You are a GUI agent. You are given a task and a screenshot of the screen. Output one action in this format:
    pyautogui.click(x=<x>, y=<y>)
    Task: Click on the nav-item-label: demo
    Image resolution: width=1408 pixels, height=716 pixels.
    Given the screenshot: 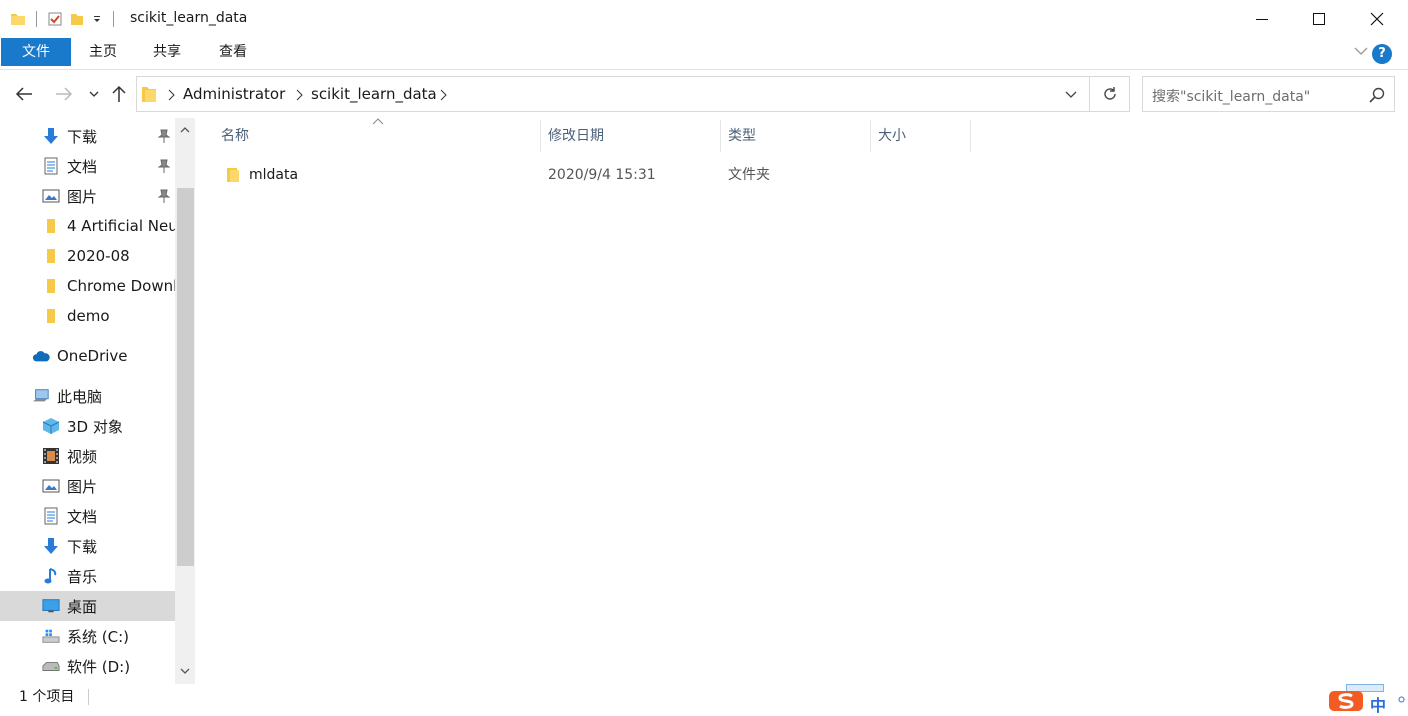 What is the action you would take?
    pyautogui.click(x=88, y=316)
    